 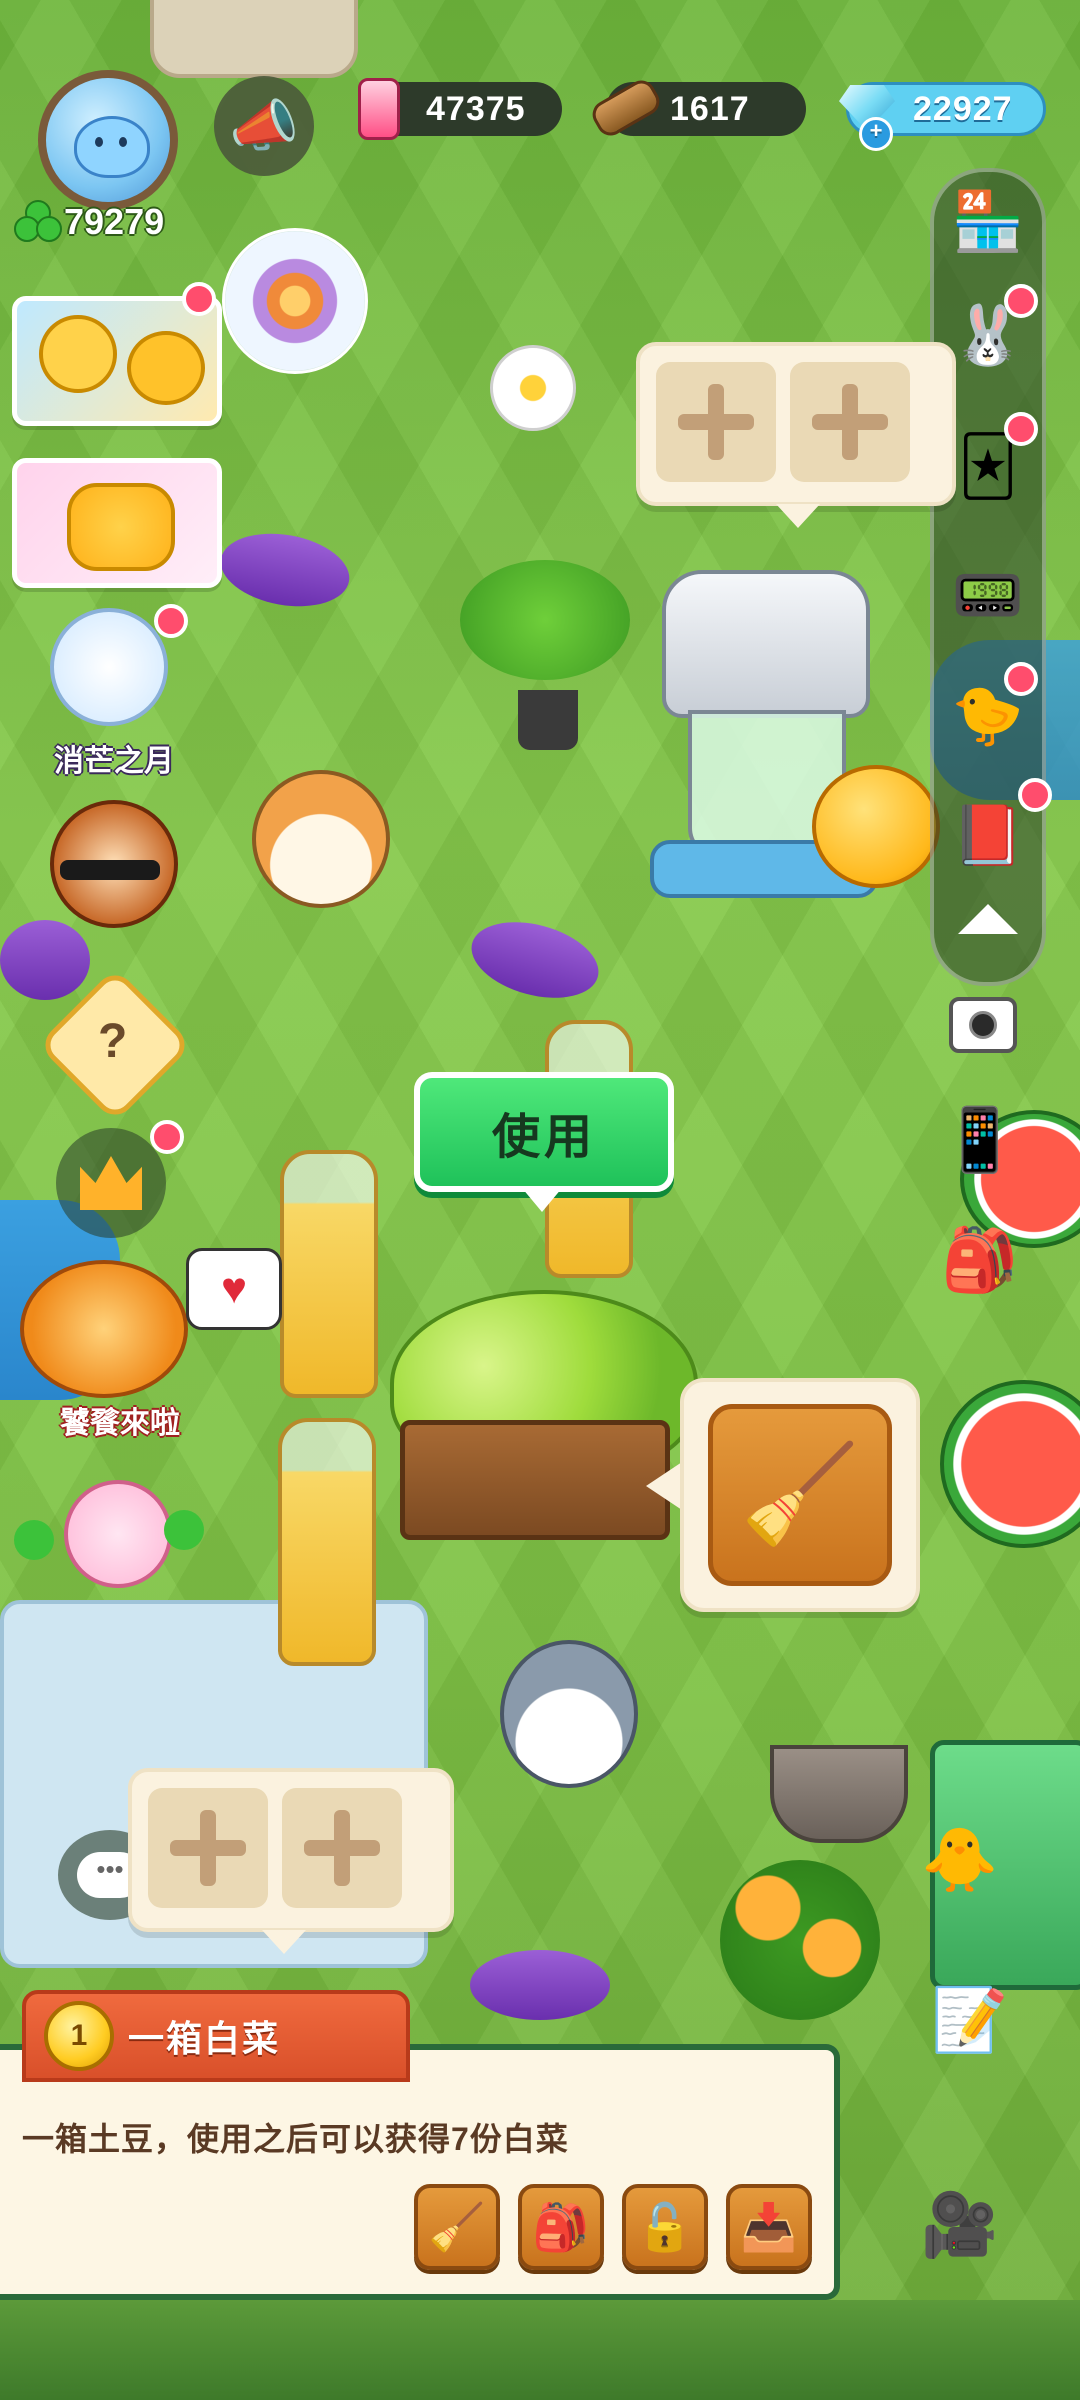 What do you see at coordinates (710, 108) in the screenshot?
I see `wood-value: 1617` at bounding box center [710, 108].